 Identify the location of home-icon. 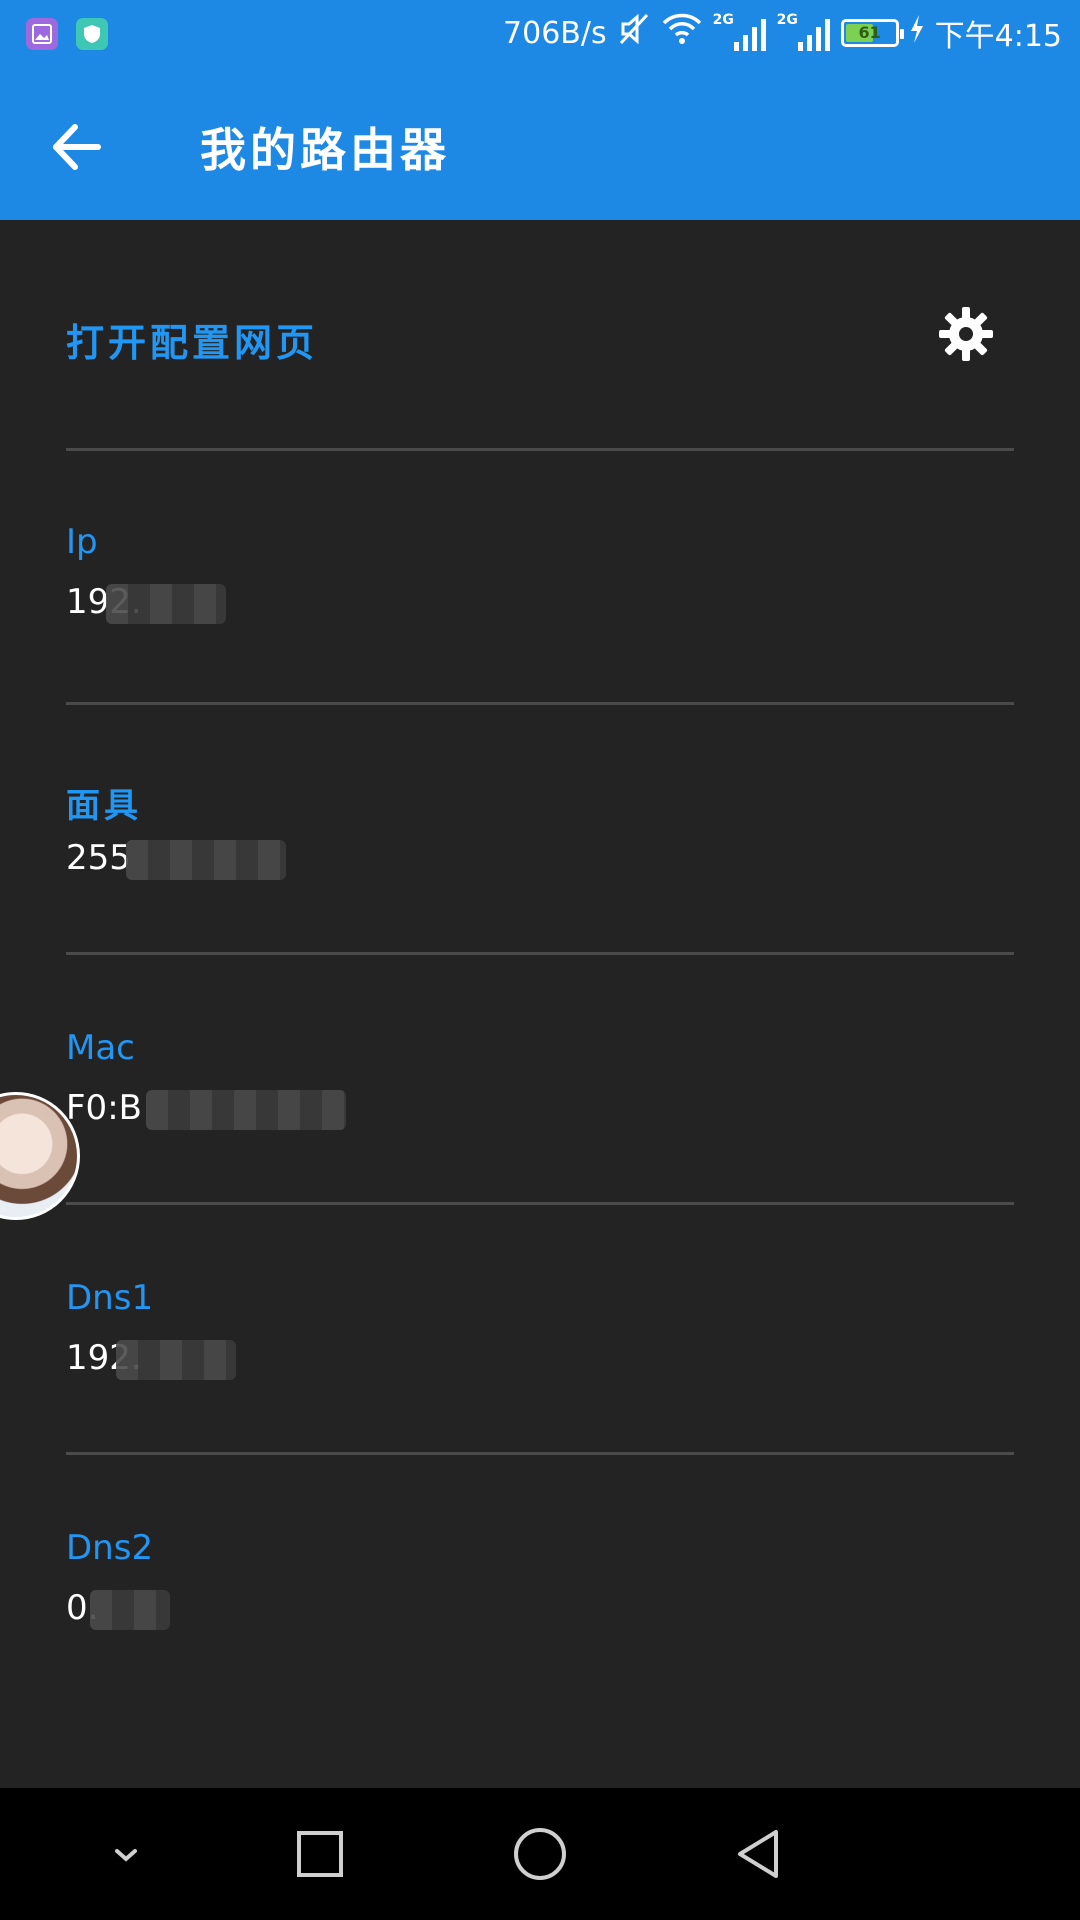
(540, 1854).